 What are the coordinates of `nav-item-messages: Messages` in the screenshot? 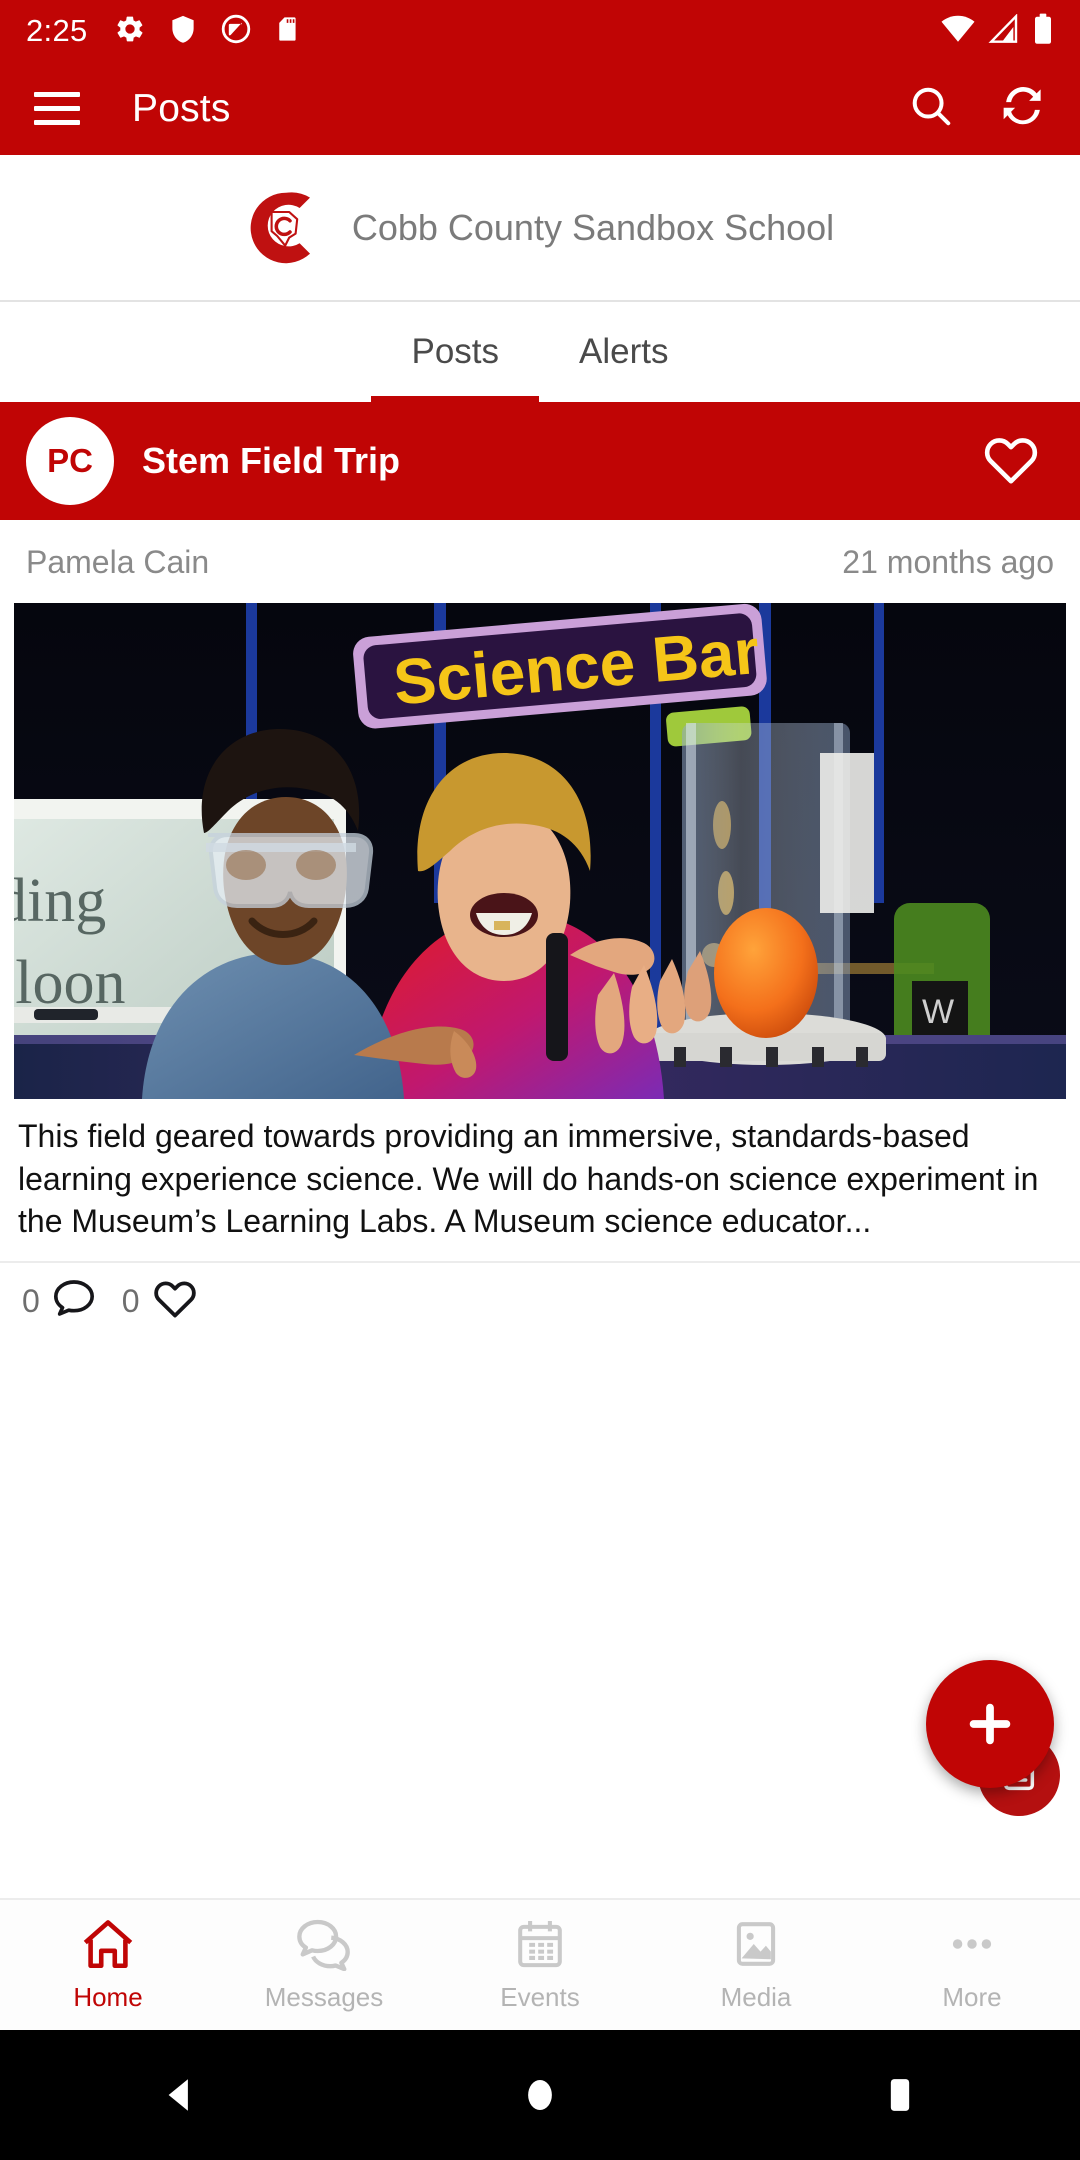 It's located at (324, 1965).